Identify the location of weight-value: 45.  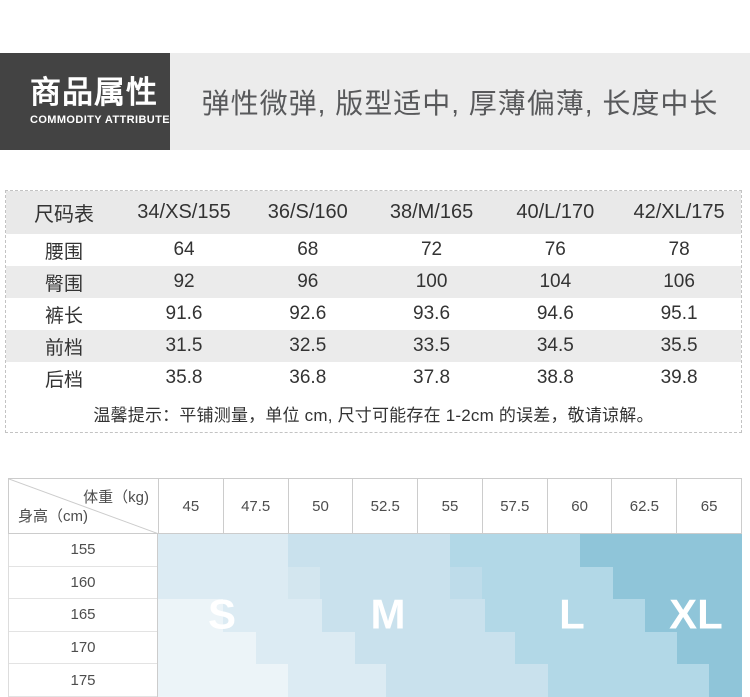
(191, 506).